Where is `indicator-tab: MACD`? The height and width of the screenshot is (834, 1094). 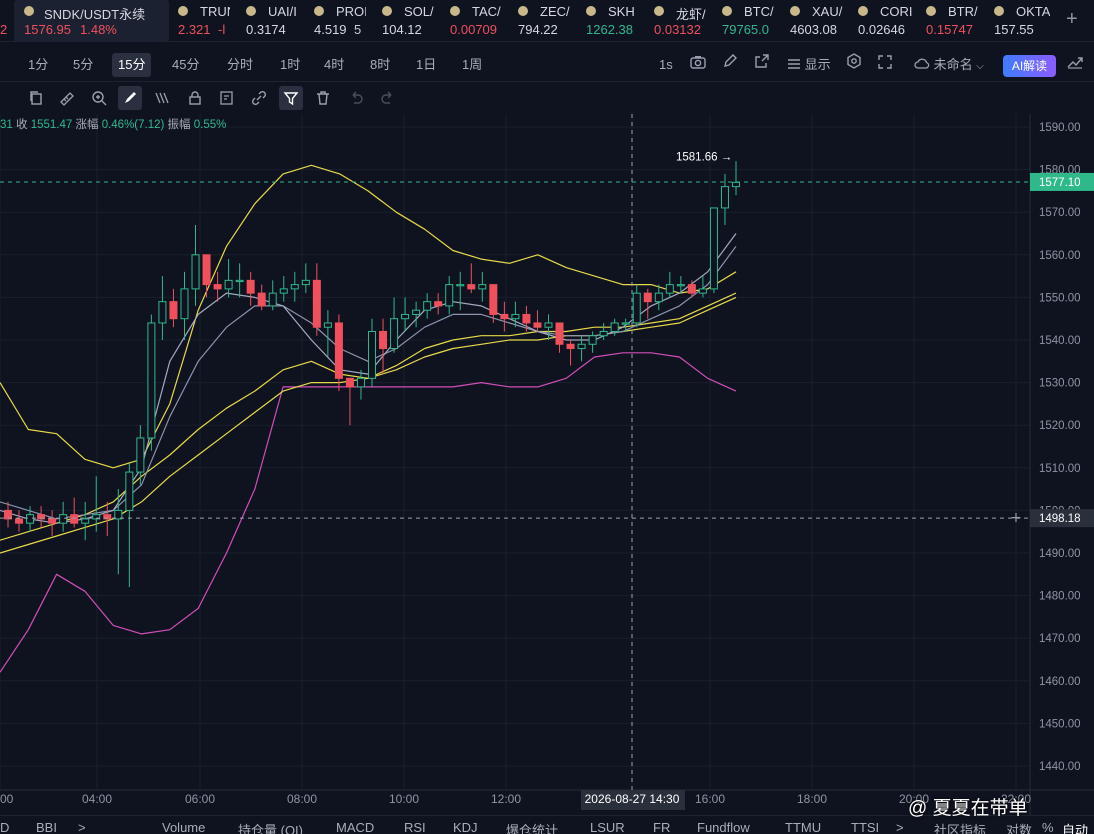 indicator-tab: MACD is located at coordinates (355, 827).